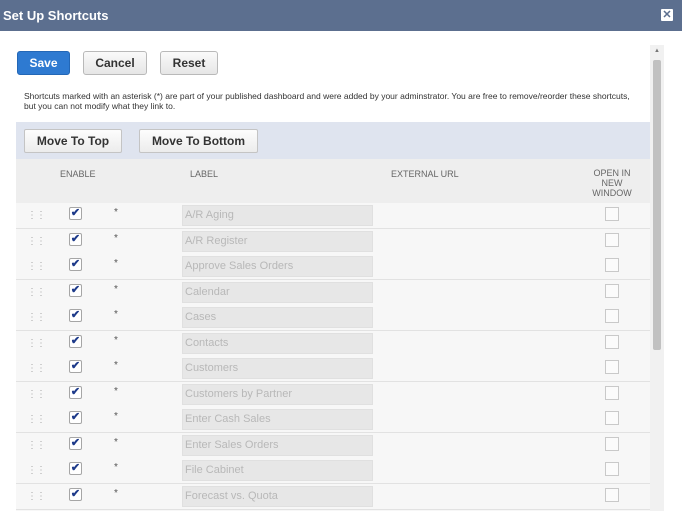 The width and height of the screenshot is (682, 511). Describe the element at coordinates (277, 470) in the screenshot. I see `label-field: File Cabinet` at that location.